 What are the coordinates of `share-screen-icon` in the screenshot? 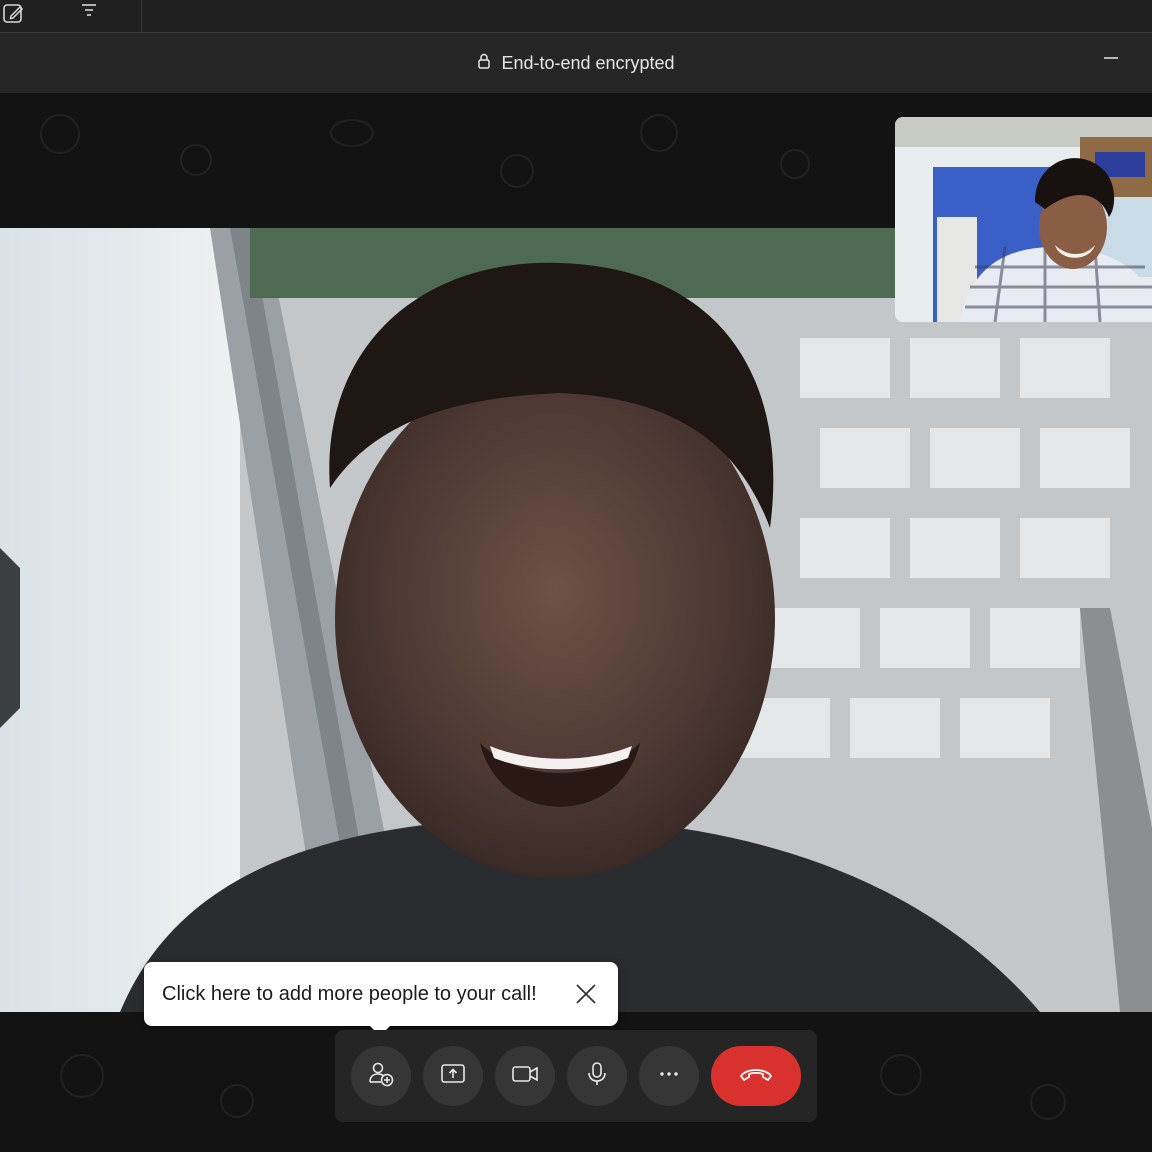 It's located at (453, 1076).